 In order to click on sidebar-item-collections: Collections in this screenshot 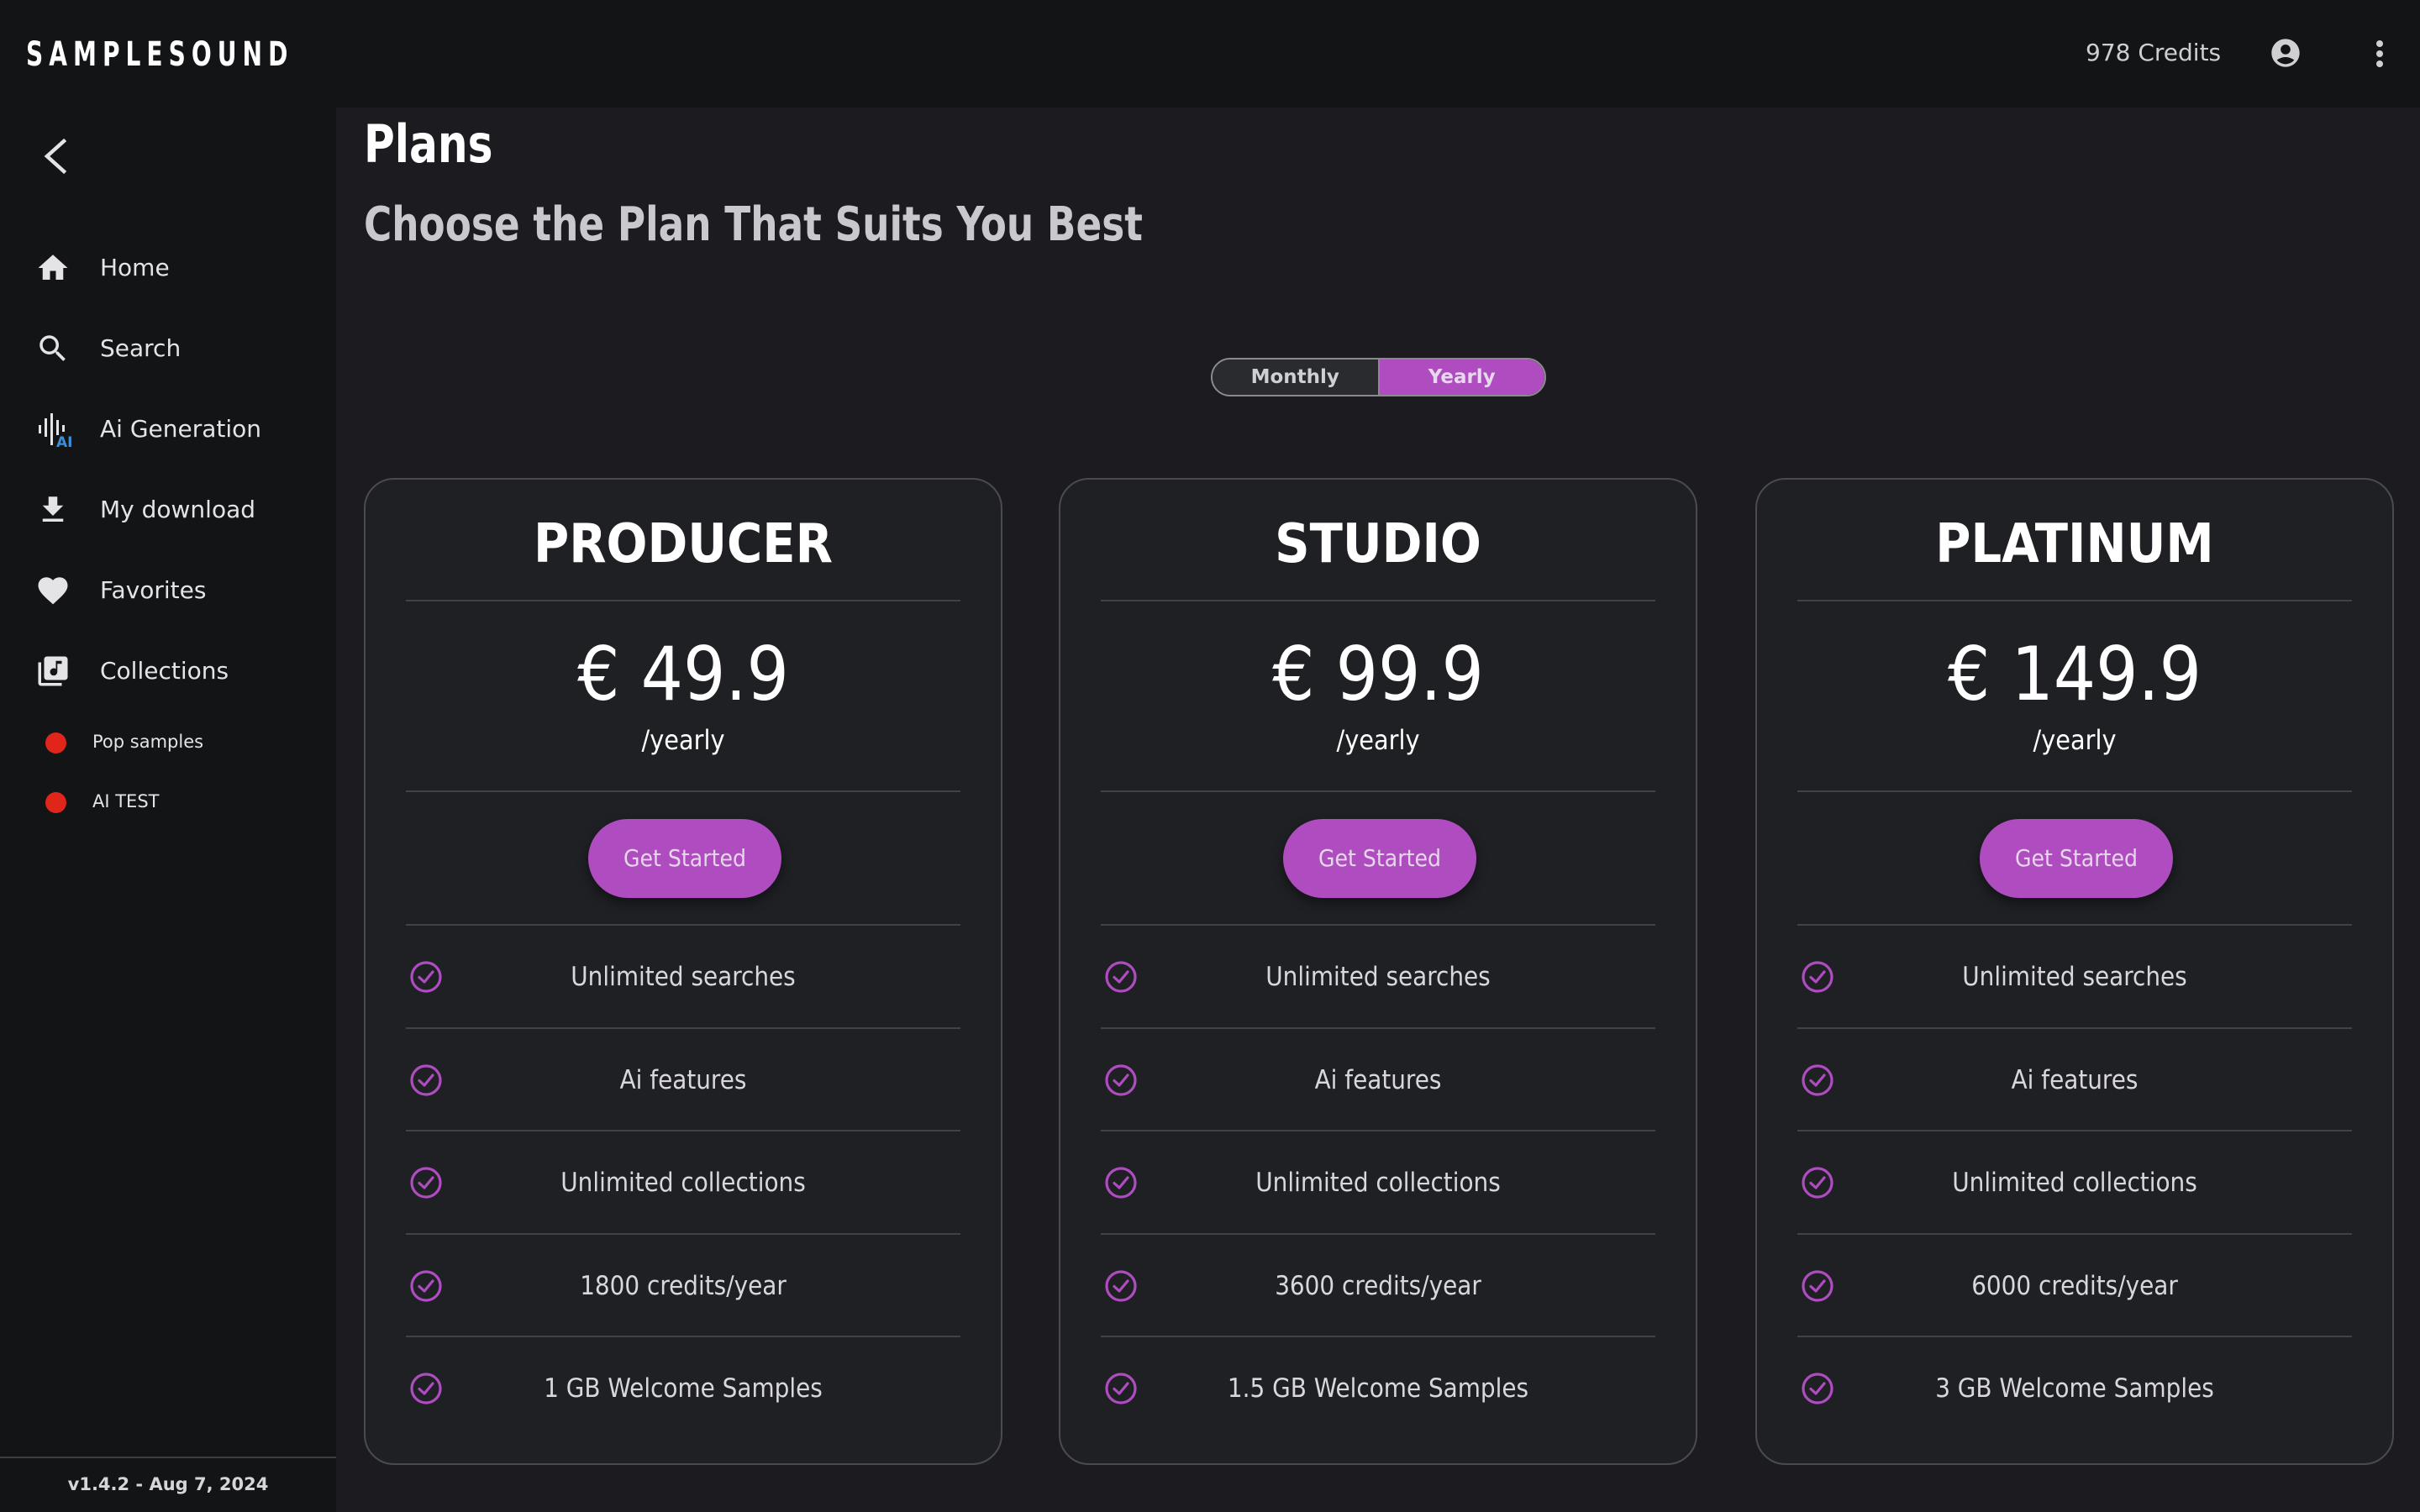, I will do `click(168, 670)`.